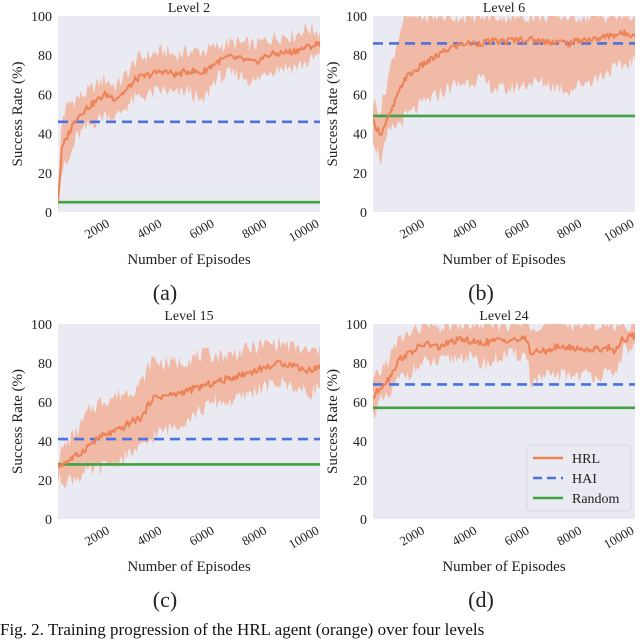  I want to click on panel-title: Level 15, so click(188, 316).